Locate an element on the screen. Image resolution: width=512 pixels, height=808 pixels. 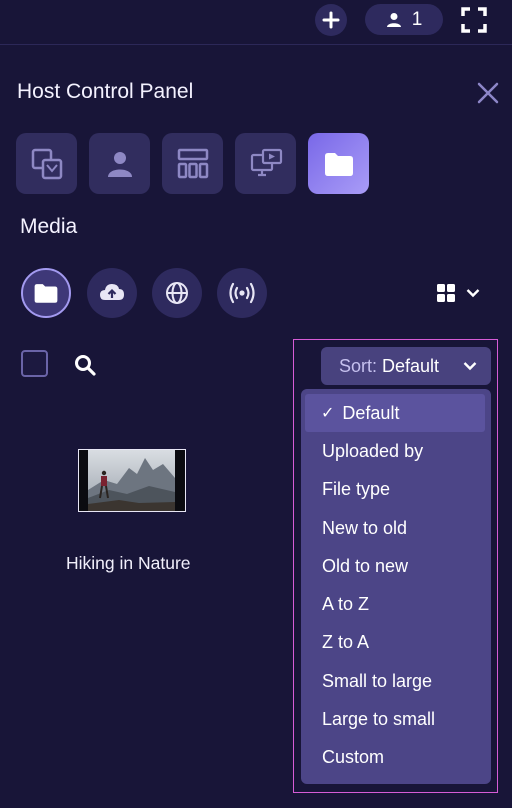
tool-participant-button is located at coordinates (119, 163).